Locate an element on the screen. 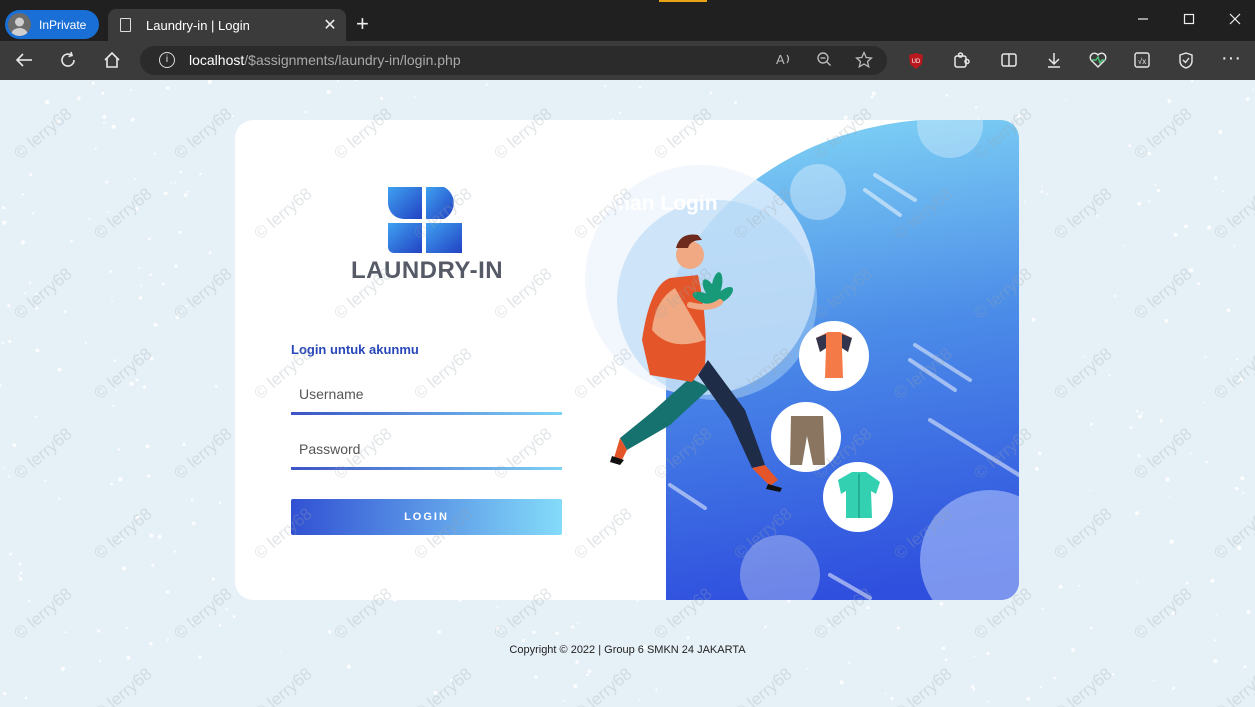  svg-text: √x is located at coordinates (1142, 61).